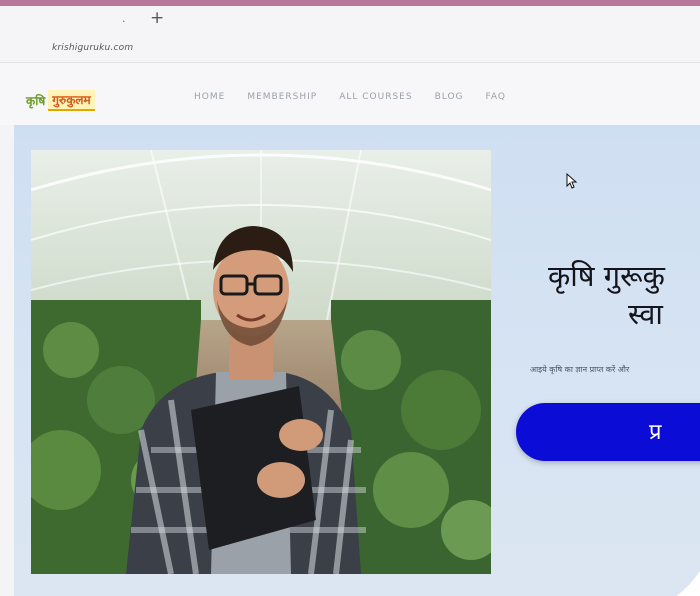 Image resolution: width=700 pixels, height=596 pixels. What do you see at coordinates (608, 432) in the screenshot?
I see `hero-cta-button: प्र` at bounding box center [608, 432].